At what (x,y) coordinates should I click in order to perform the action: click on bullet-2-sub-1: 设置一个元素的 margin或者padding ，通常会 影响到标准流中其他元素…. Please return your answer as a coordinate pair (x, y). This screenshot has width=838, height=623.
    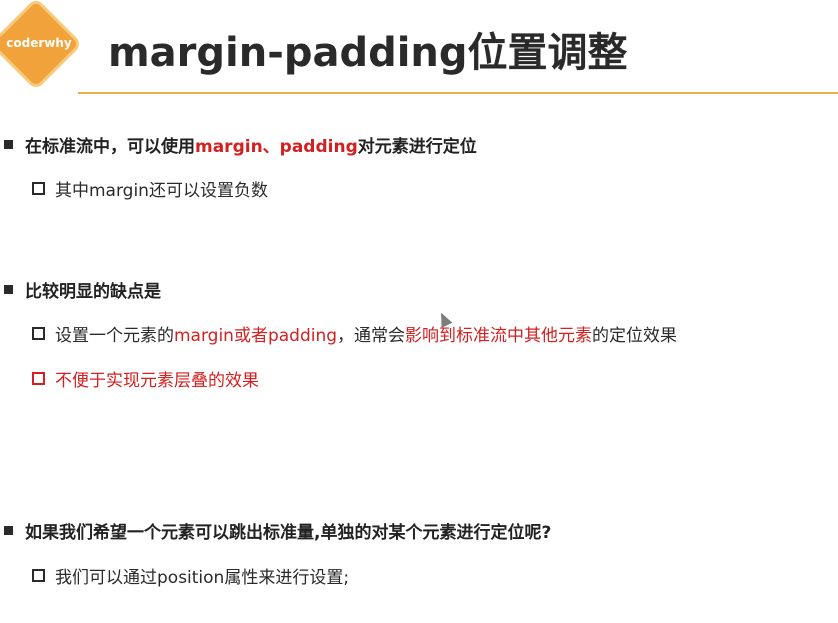
    Looking at the image, I should click on (354, 333).